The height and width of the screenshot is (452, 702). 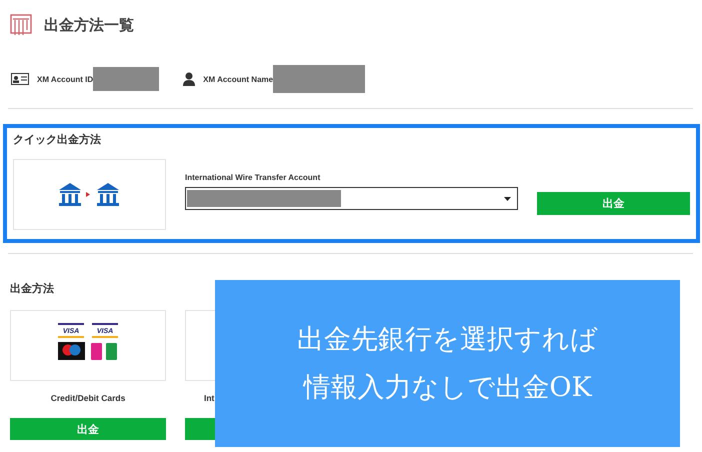 What do you see at coordinates (65, 79) in the screenshot?
I see `account-id-label: XM Account ID` at bounding box center [65, 79].